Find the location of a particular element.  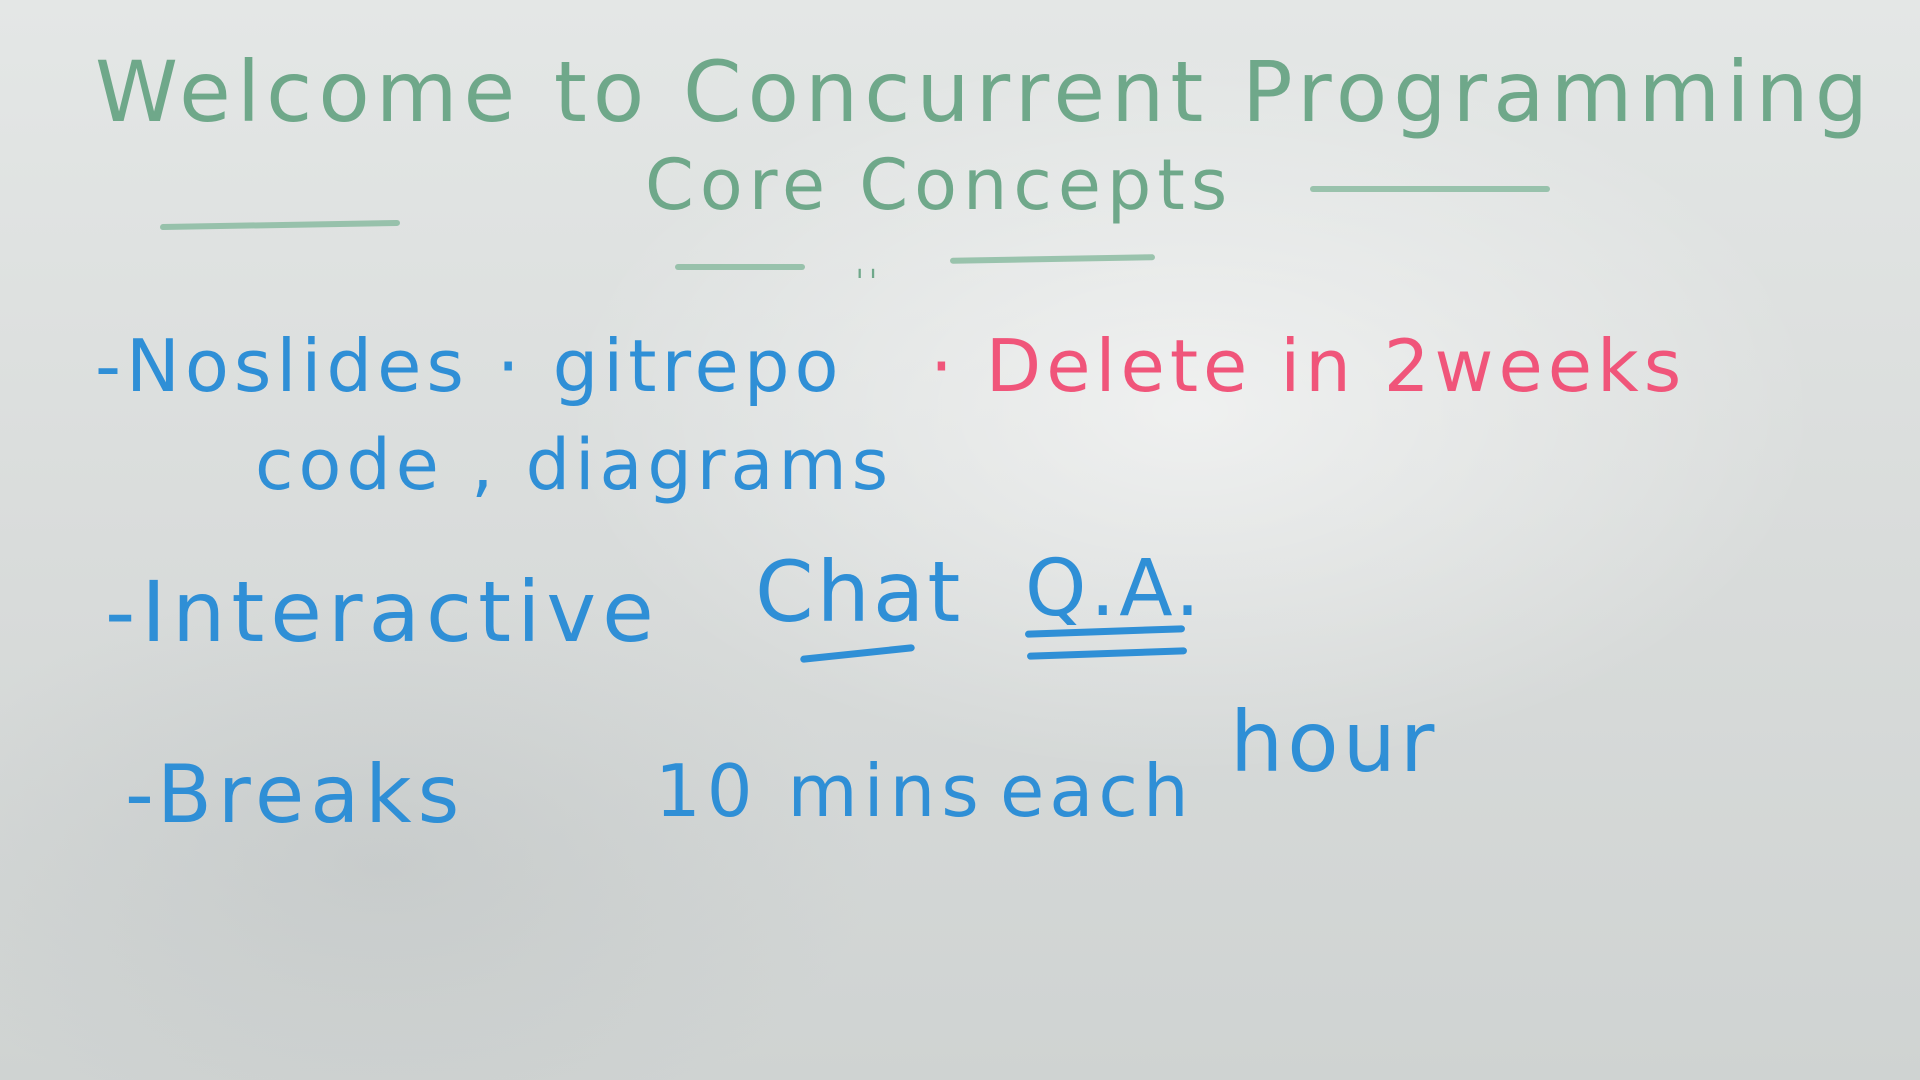

item-noslides-gitrepo: -Noslides · gitrepo is located at coordinates (469, 366).